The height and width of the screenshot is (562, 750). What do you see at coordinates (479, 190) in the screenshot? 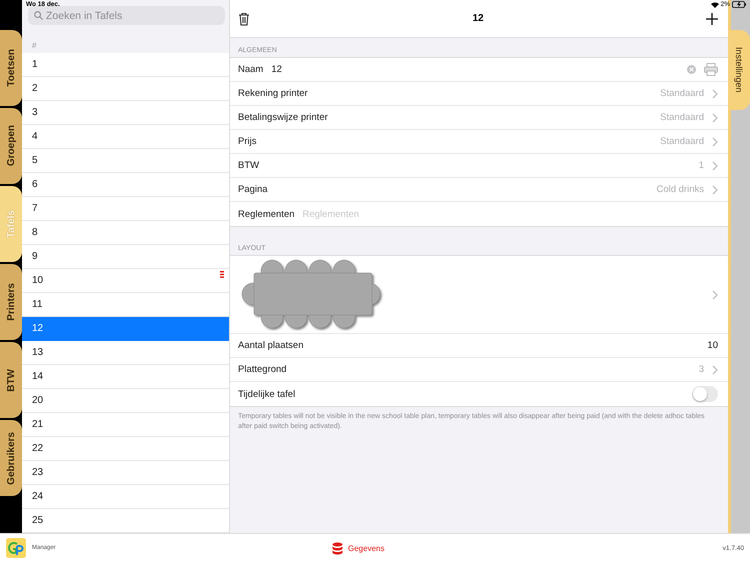
I see `settings-row: Pagina Cold drinks` at bounding box center [479, 190].